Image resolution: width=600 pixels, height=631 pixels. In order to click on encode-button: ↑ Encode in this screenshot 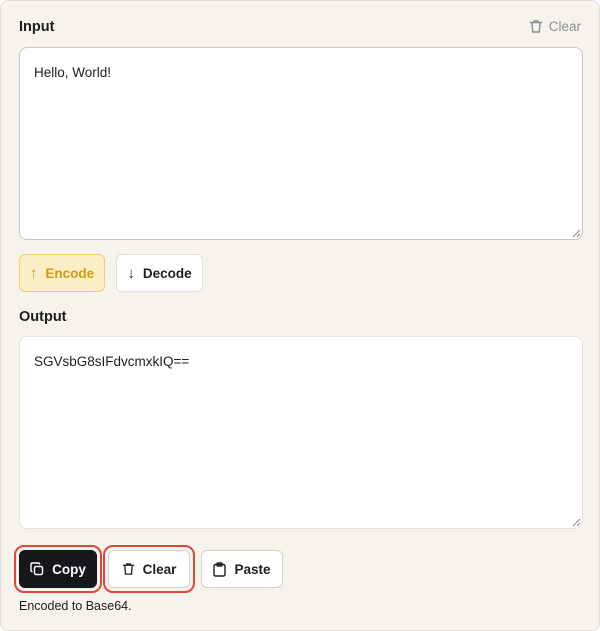, I will do `click(62, 273)`.